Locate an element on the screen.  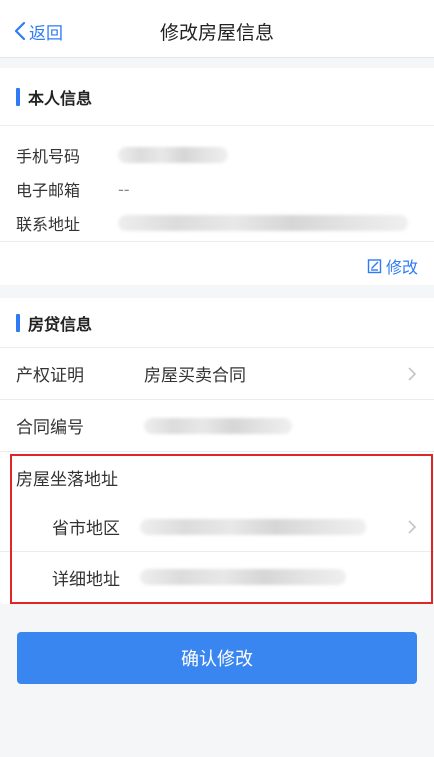
email-row: 电子邮箱 -- is located at coordinates (217, 189).